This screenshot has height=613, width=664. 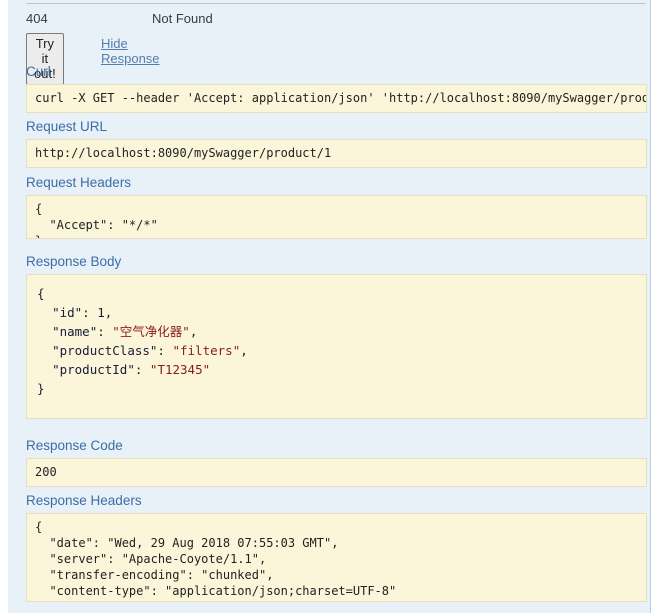 I want to click on json-open-brace: {, so click(x=41, y=293).